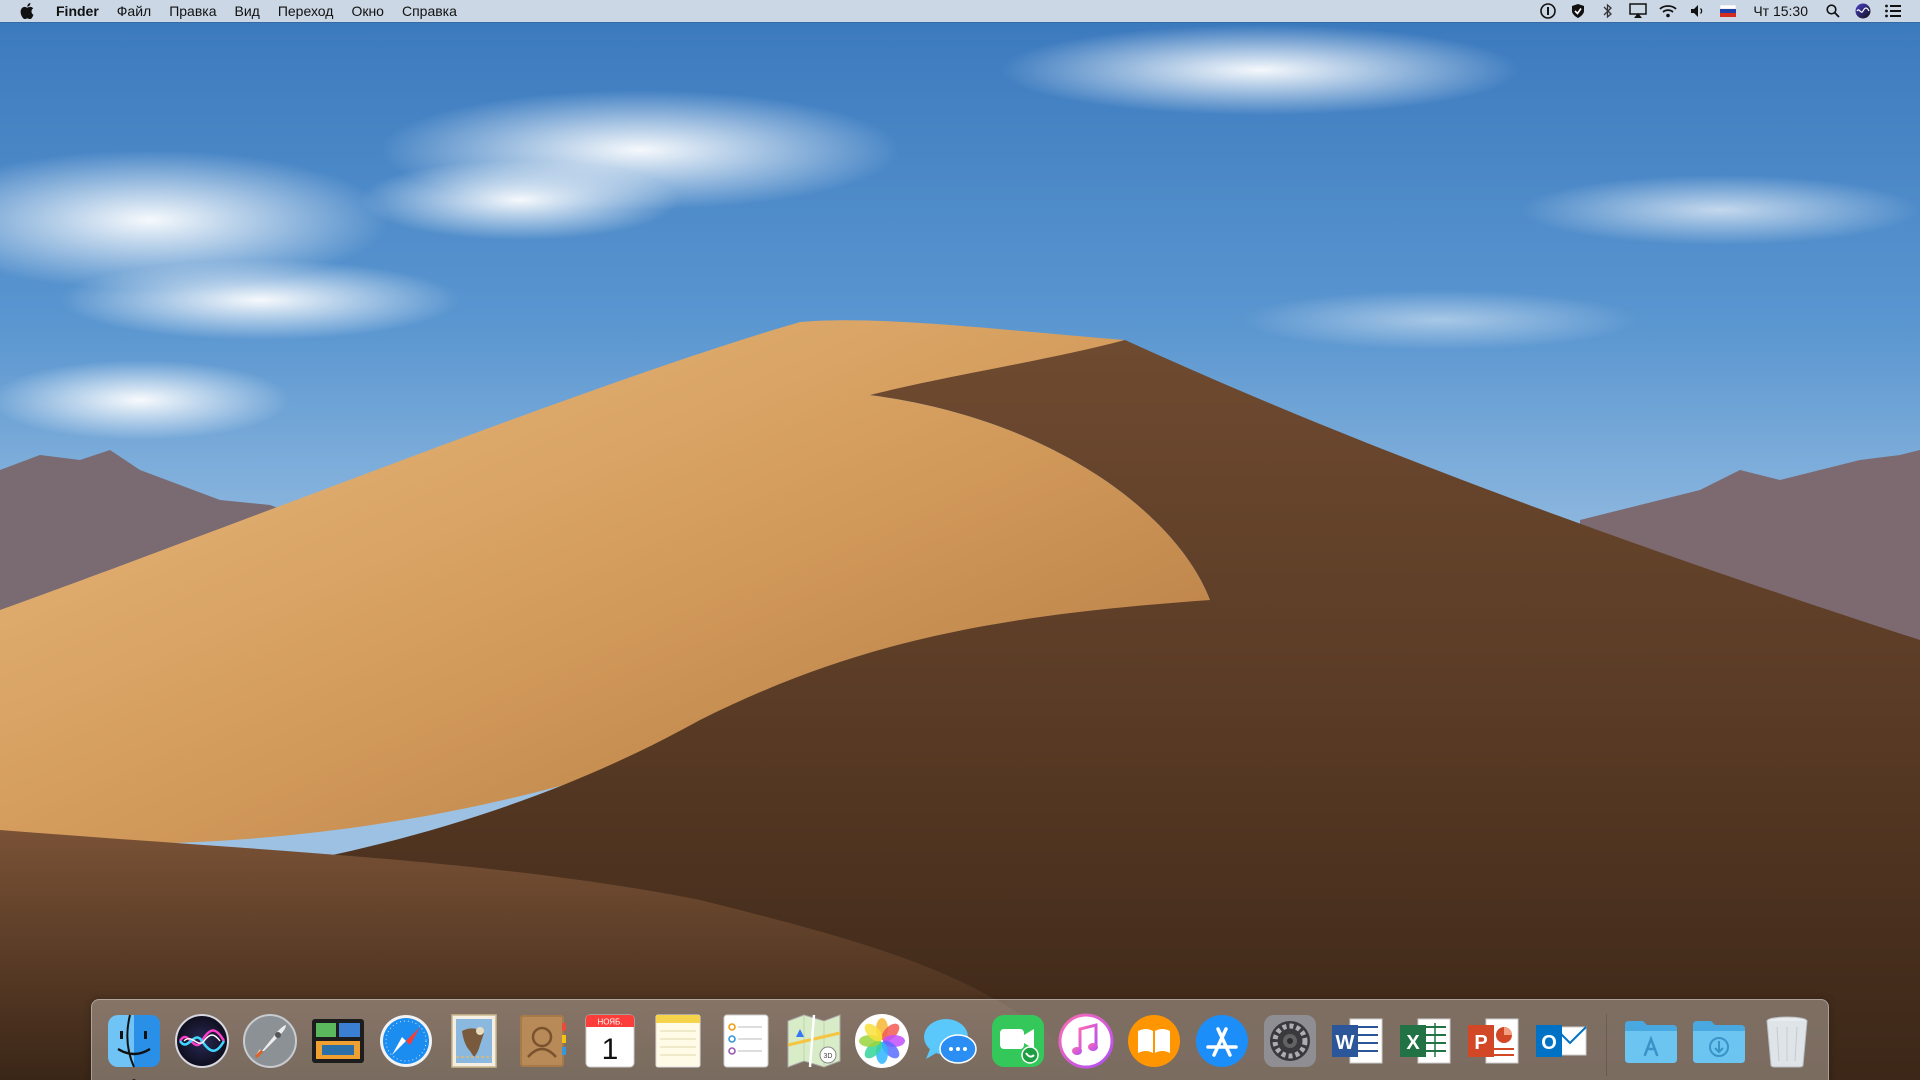 The image size is (1920, 1080). I want to click on dock-downloads-folder, so click(1719, 1041).